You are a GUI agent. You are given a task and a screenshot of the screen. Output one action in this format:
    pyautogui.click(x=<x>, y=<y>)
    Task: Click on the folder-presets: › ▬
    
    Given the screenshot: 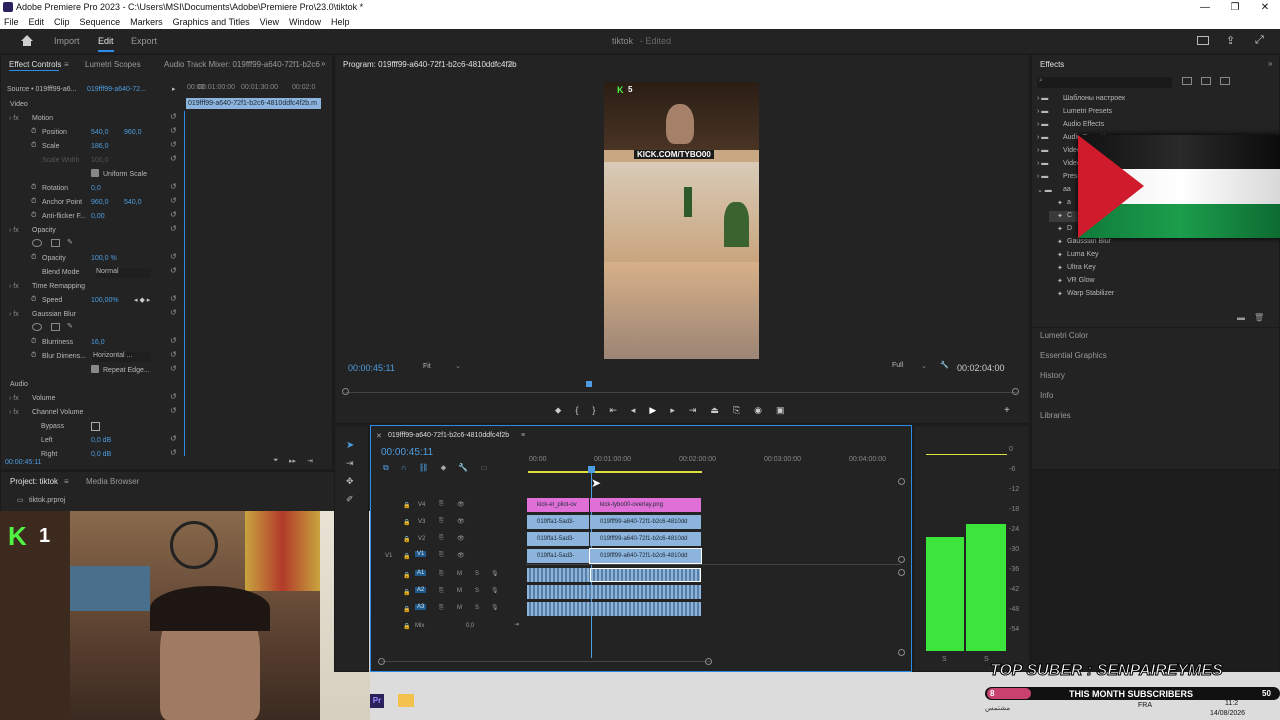 What is the action you would take?
    pyautogui.click(x=1042, y=176)
    